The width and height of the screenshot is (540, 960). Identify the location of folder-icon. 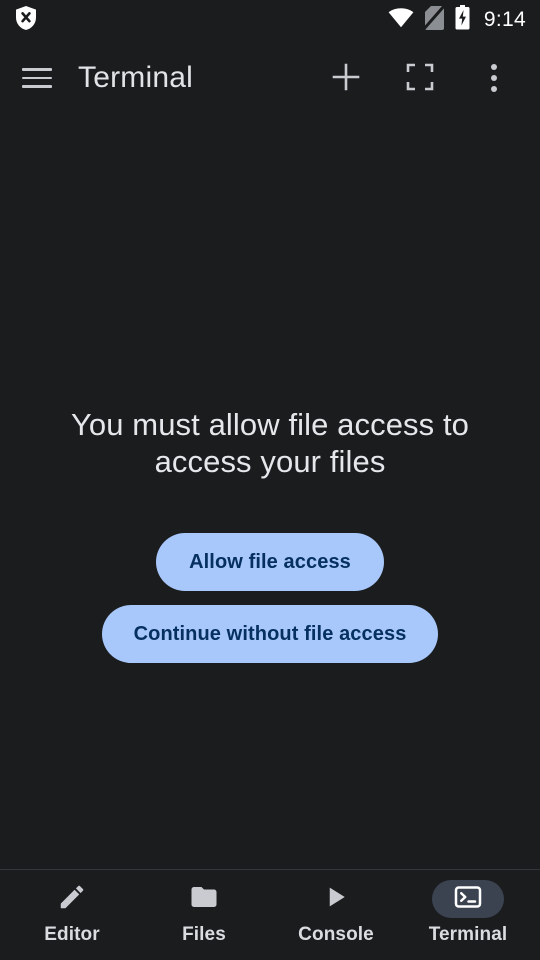
(204, 899).